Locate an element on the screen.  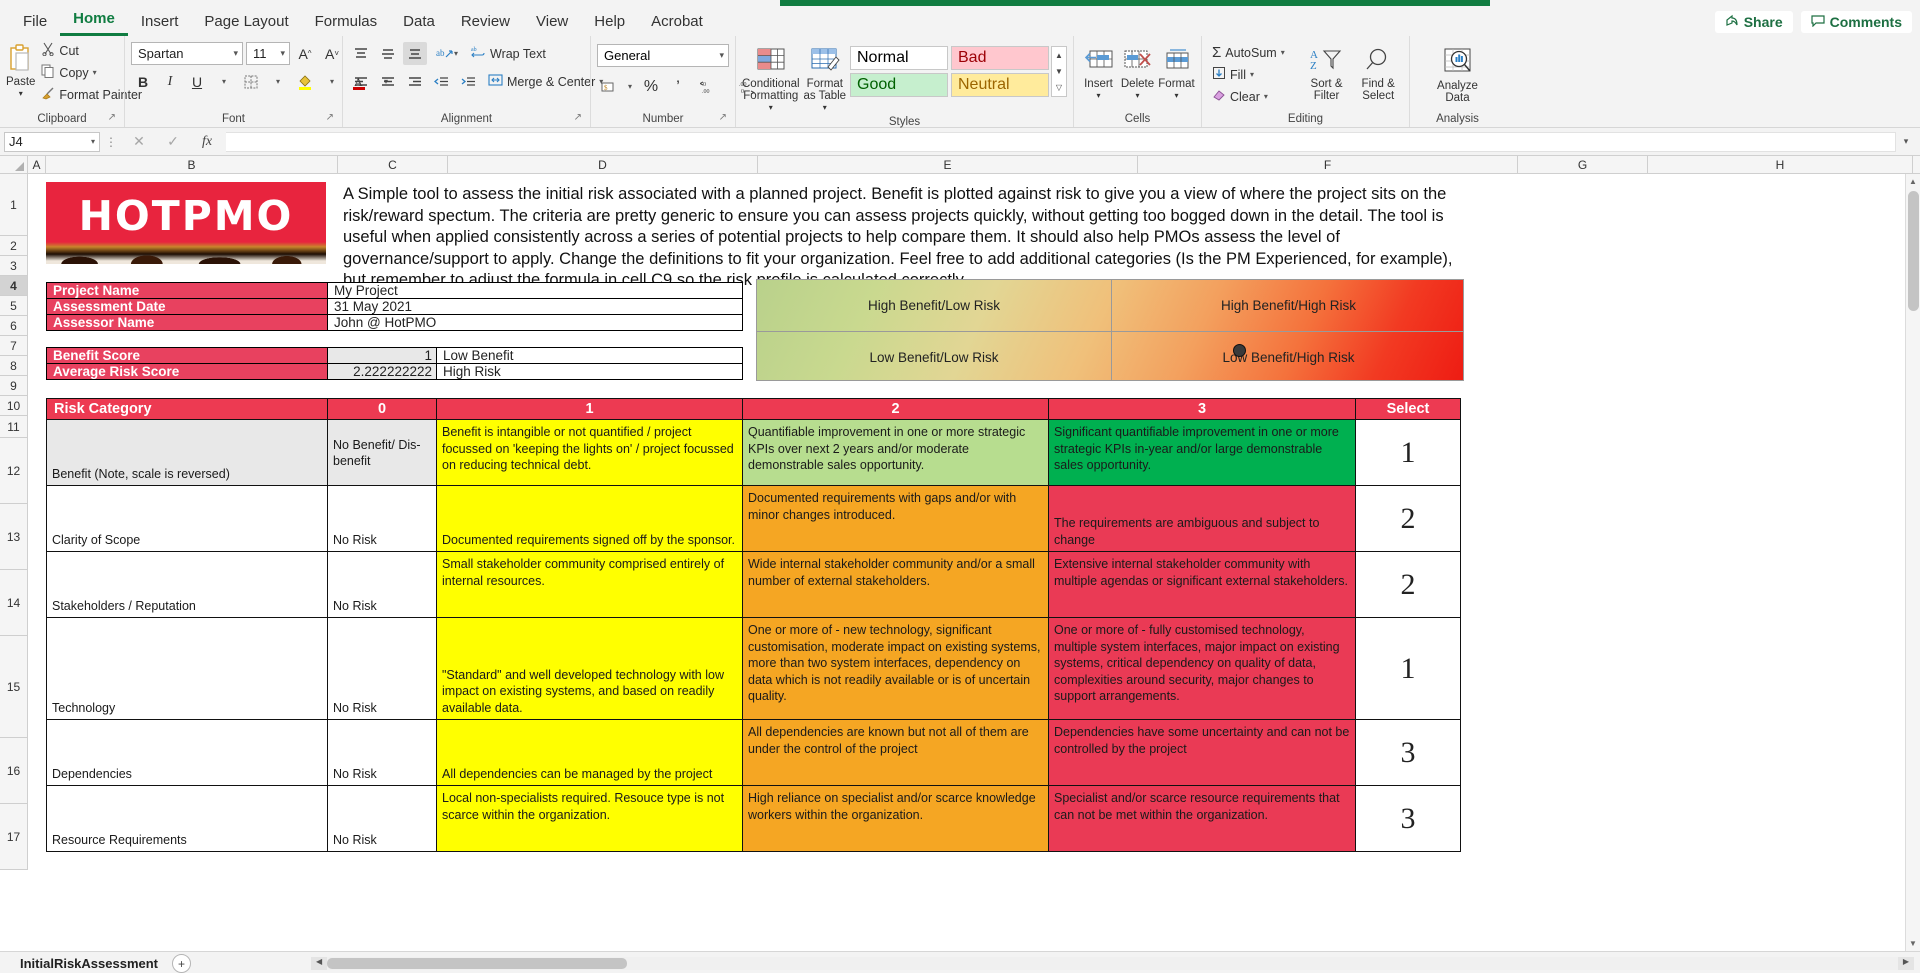
cancel-entry-icon: ✕ is located at coordinates (139, 142).